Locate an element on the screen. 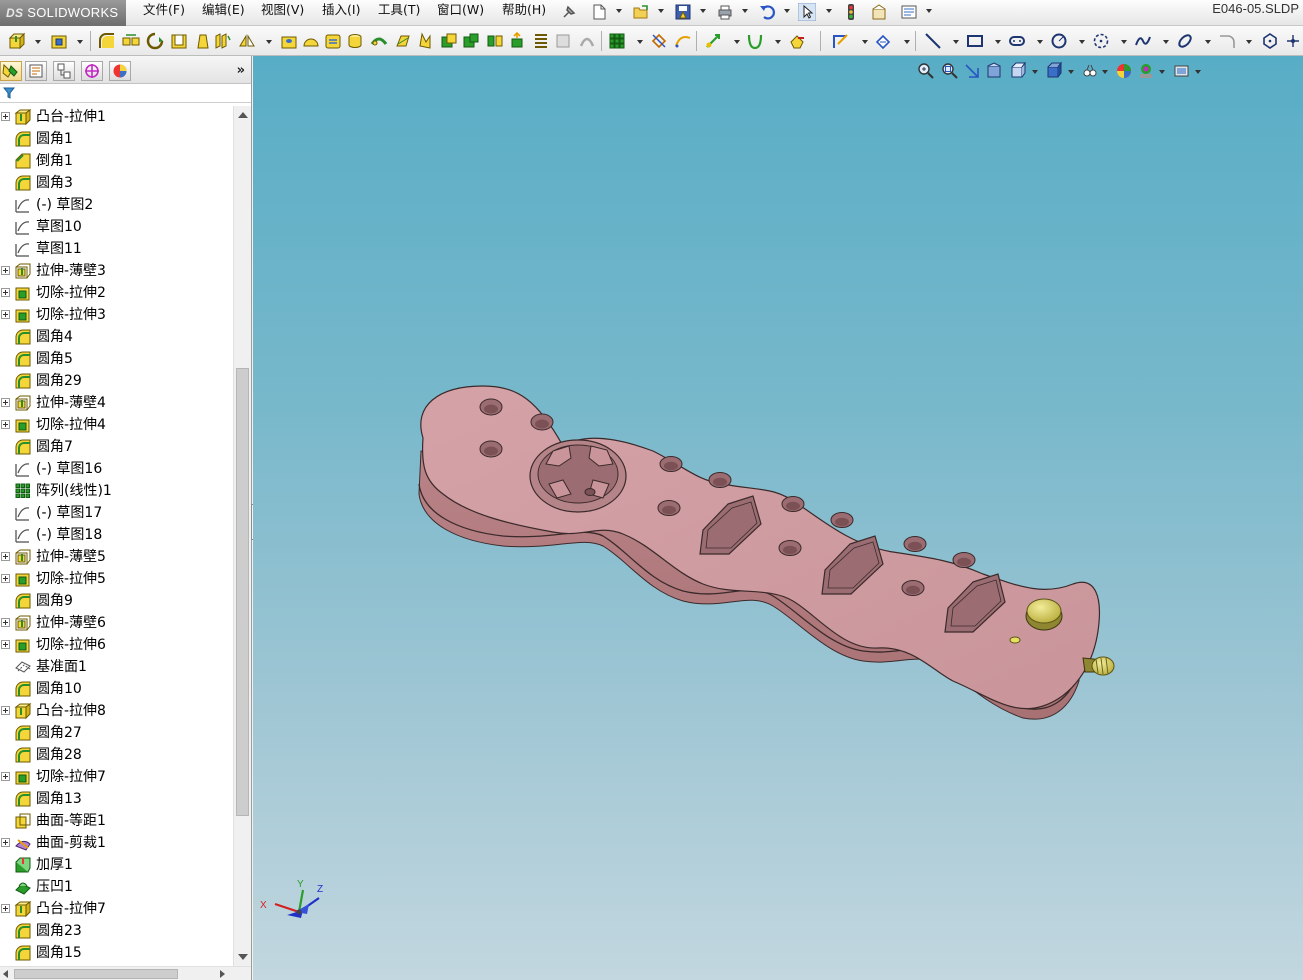 Image resolution: width=1303 pixels, height=980 pixels. loft-icon is located at coordinates (403, 41).